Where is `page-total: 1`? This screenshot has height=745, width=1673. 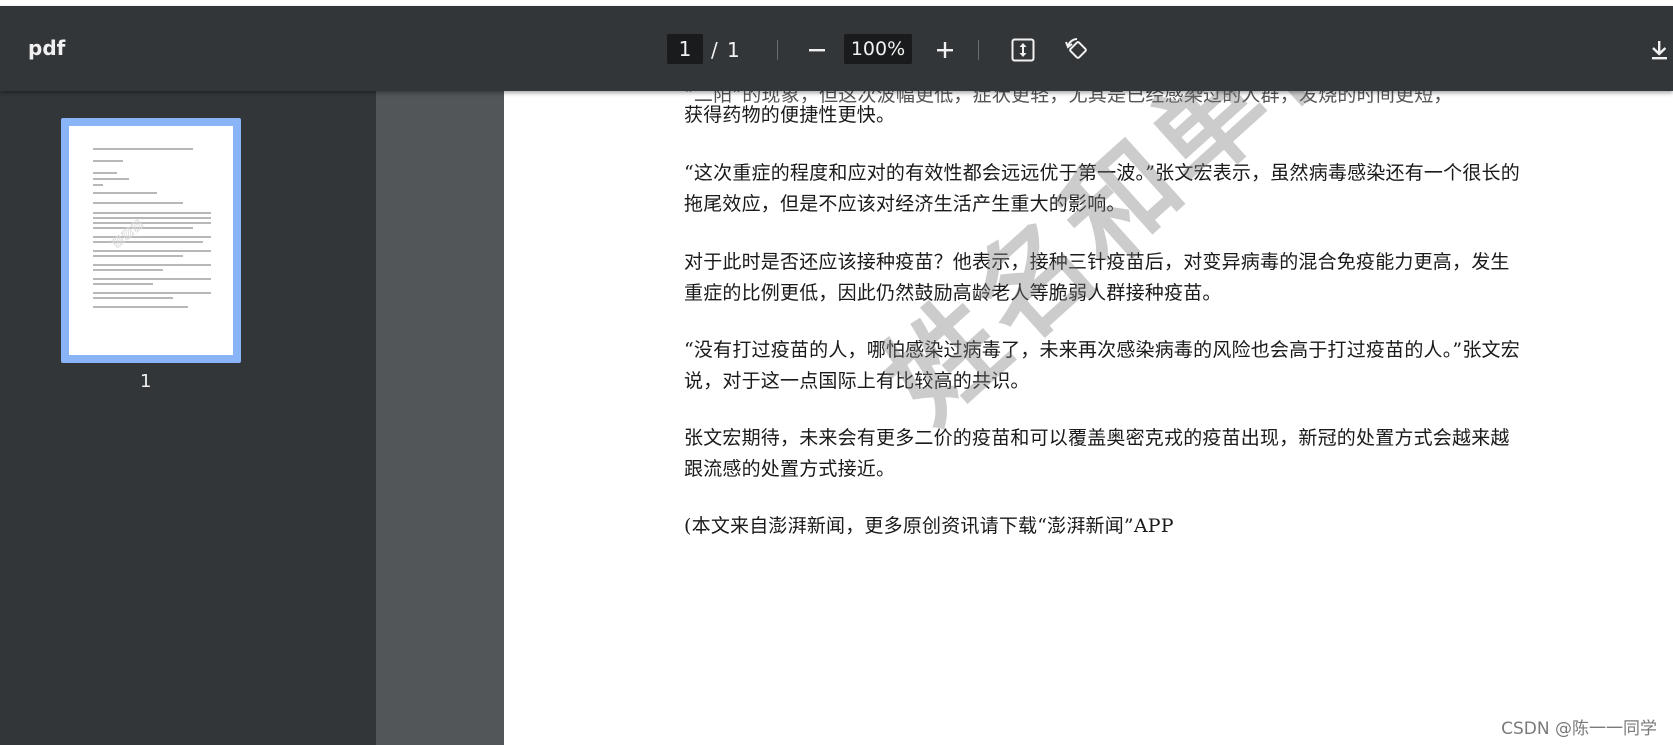 page-total: 1 is located at coordinates (733, 50).